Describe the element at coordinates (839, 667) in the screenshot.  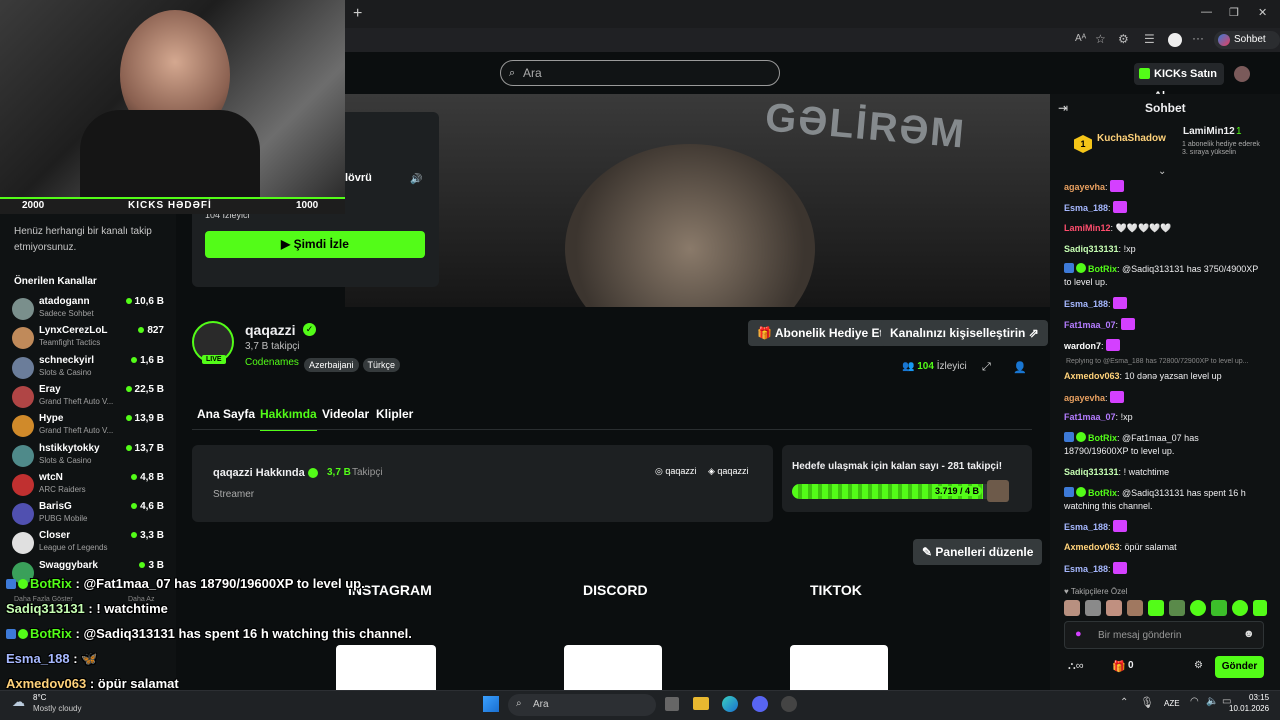
I see `tiktok-panel-image` at that location.